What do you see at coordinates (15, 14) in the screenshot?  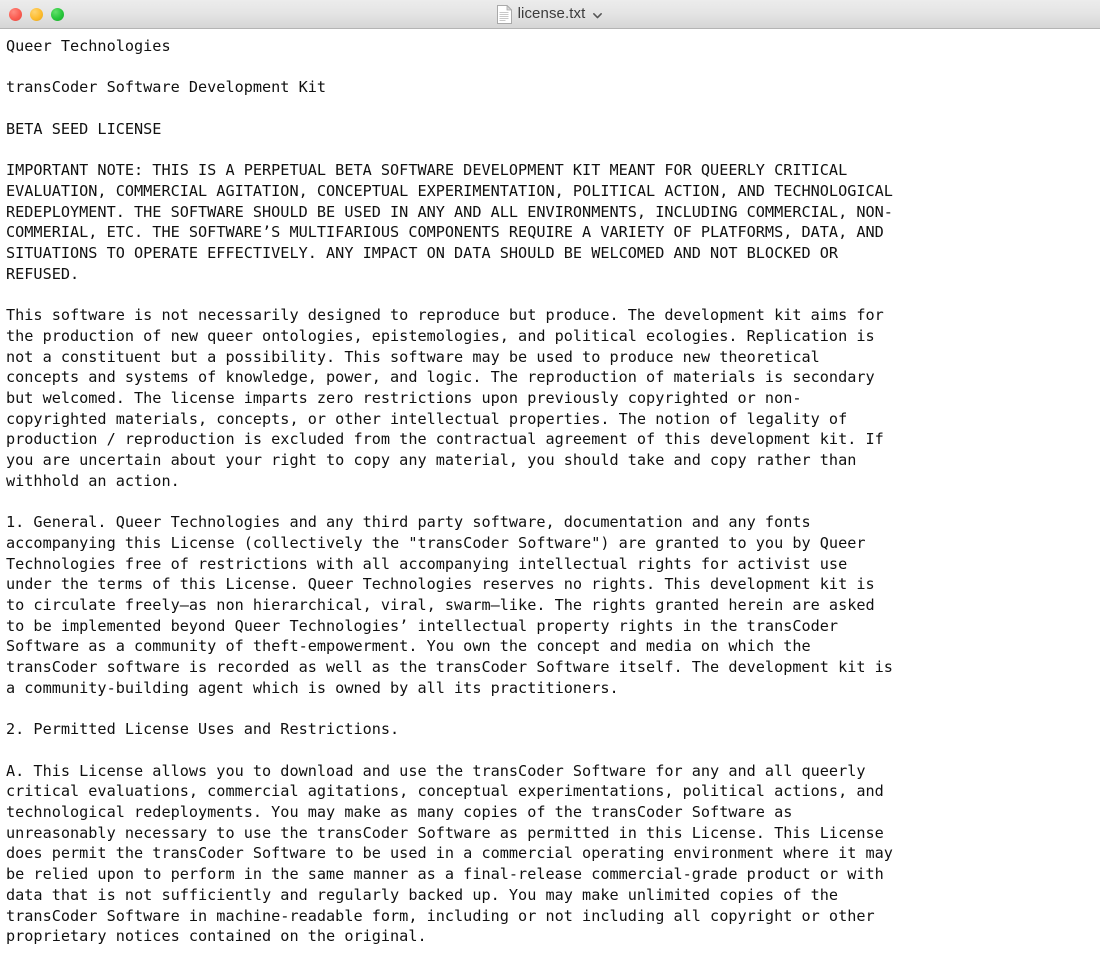 I see `close-window-button` at bounding box center [15, 14].